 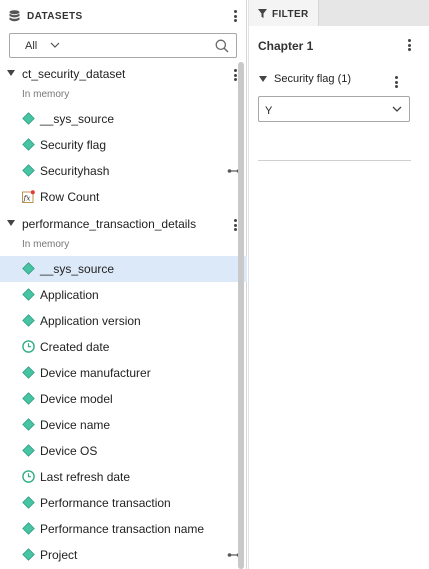 I want to click on dataset-item-label: Device name, so click(x=75, y=425).